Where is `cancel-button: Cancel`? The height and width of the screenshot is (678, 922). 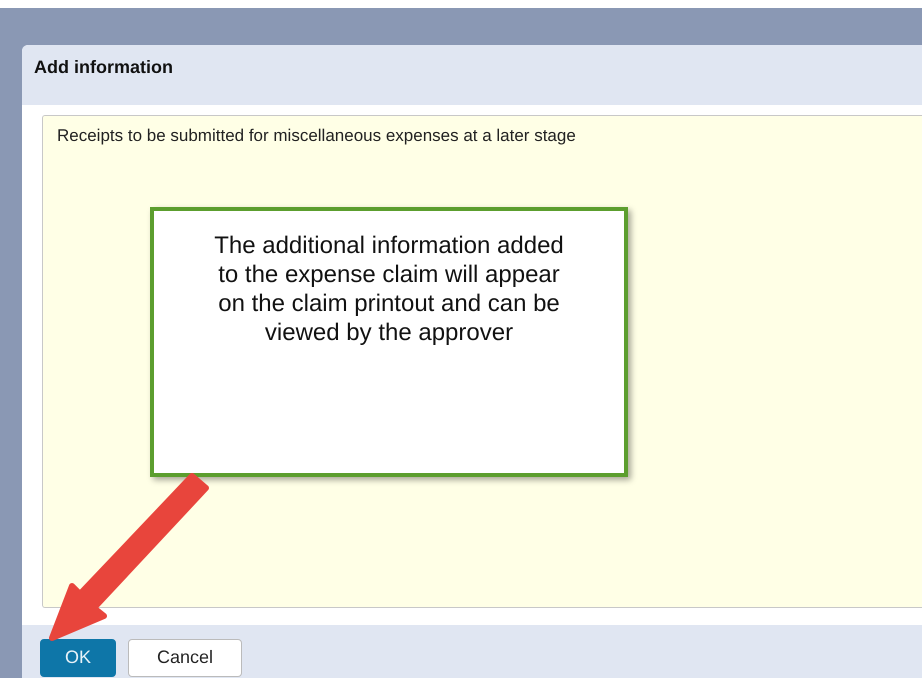 cancel-button: Cancel is located at coordinates (185, 657).